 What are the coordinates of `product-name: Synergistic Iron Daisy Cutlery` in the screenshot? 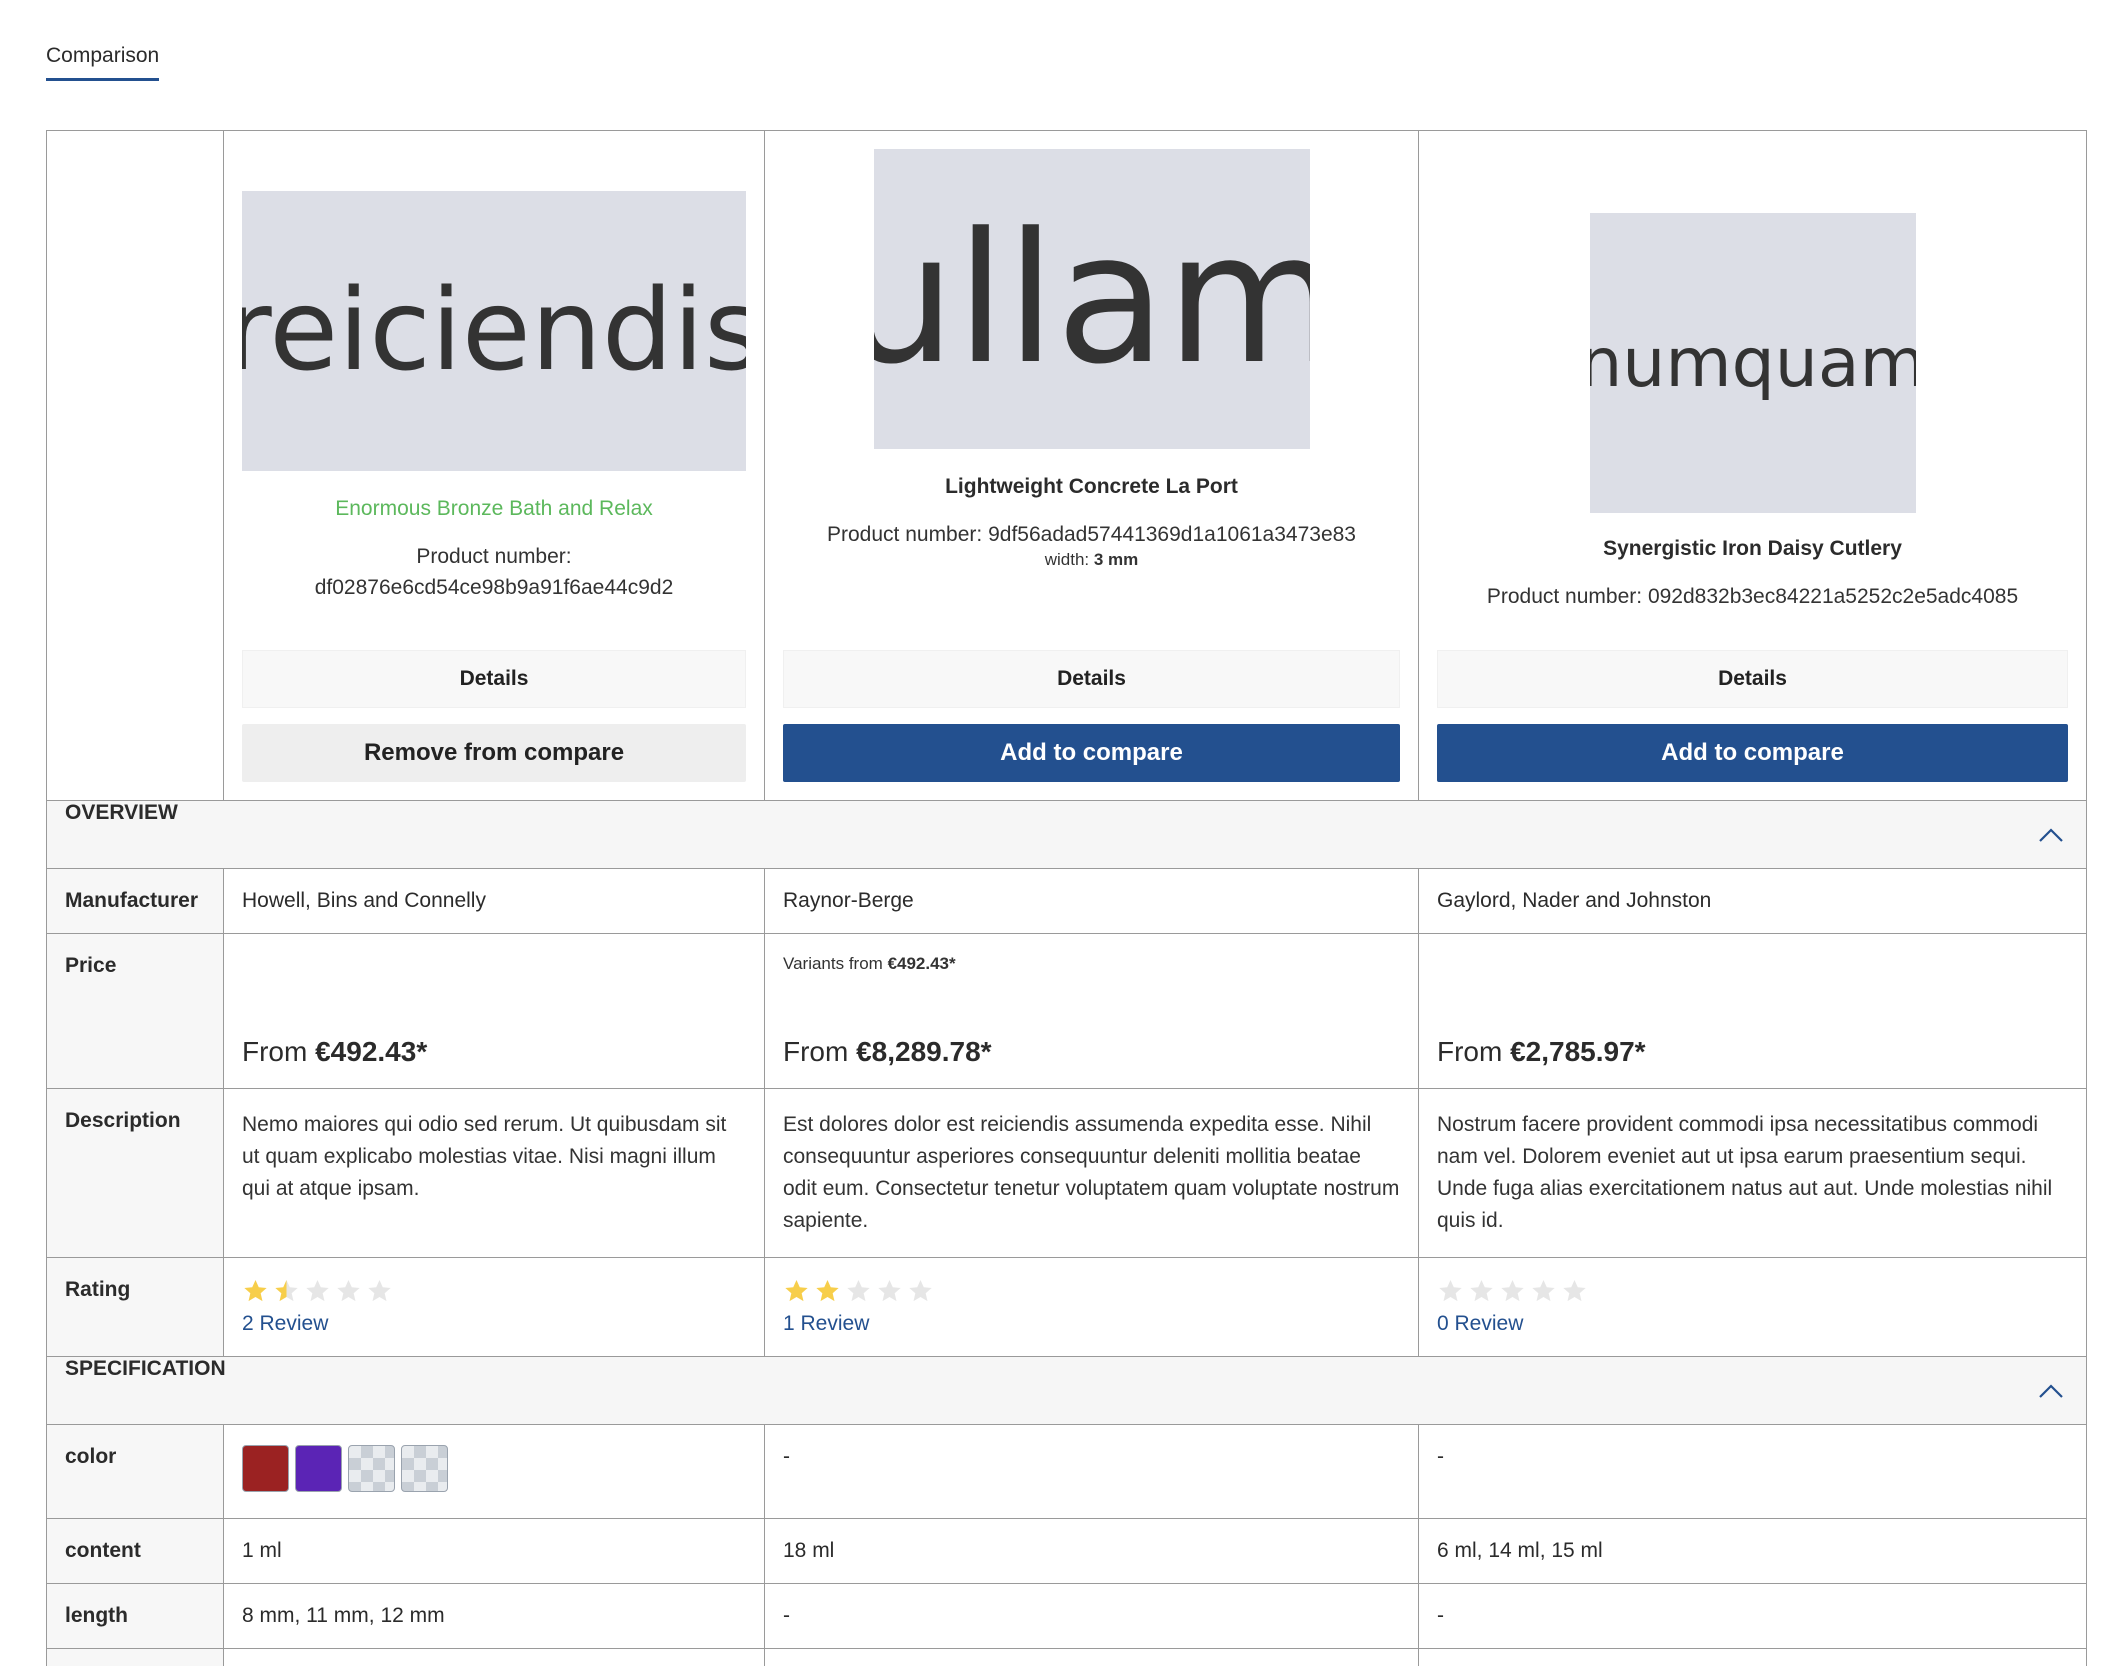 It's located at (1752, 549).